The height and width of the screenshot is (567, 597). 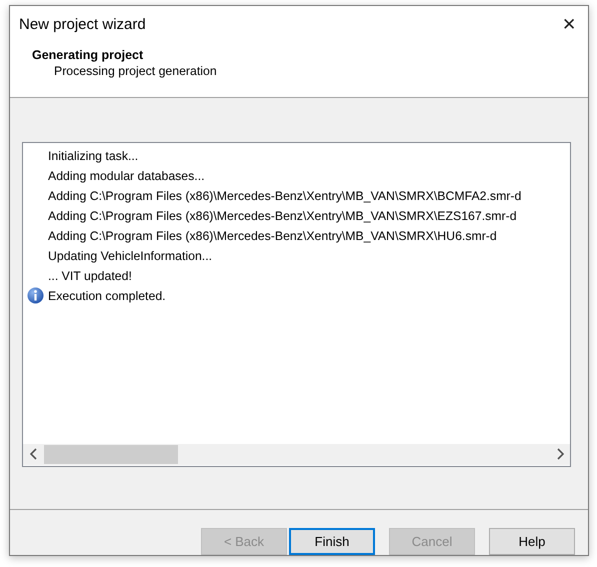 What do you see at coordinates (34, 454) in the screenshot?
I see `scroll-left-icon` at bounding box center [34, 454].